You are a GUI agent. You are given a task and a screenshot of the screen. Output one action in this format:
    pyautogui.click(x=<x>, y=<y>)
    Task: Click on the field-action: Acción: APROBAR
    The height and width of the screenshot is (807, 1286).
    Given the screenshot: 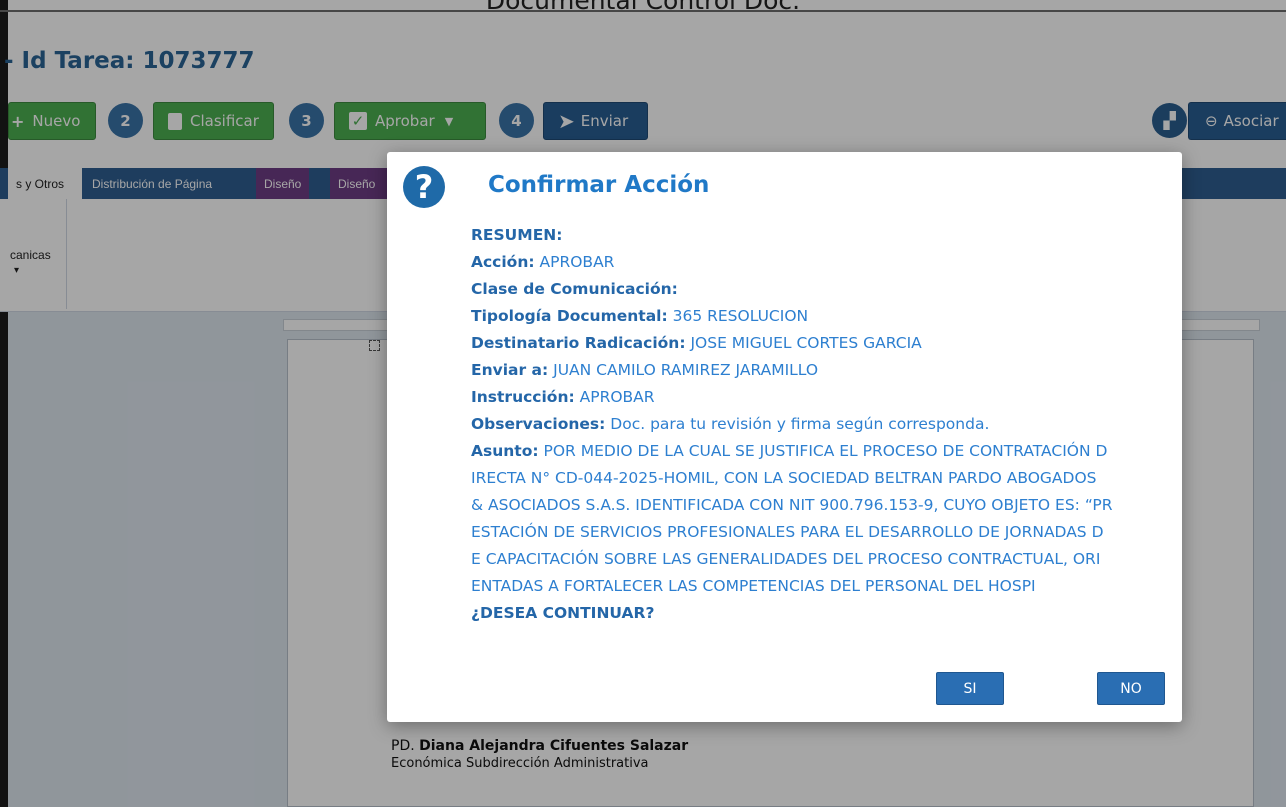 What is the action you would take?
    pyautogui.click(x=543, y=262)
    